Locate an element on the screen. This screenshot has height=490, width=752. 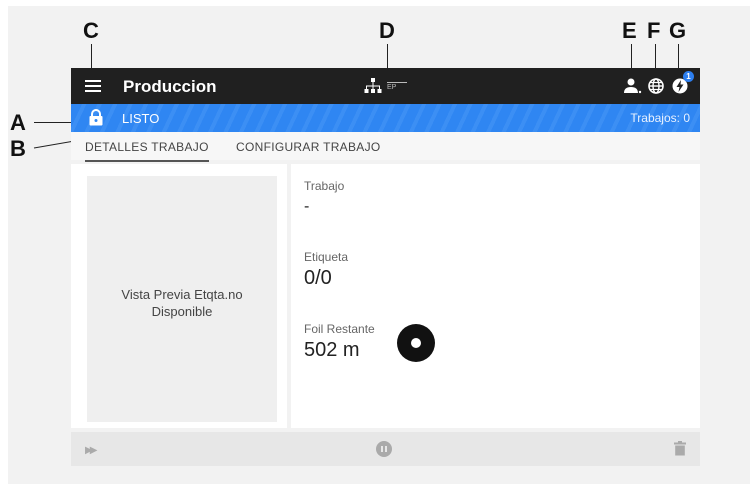
action-bar: ▶▶ is located at coordinates (385, 449).